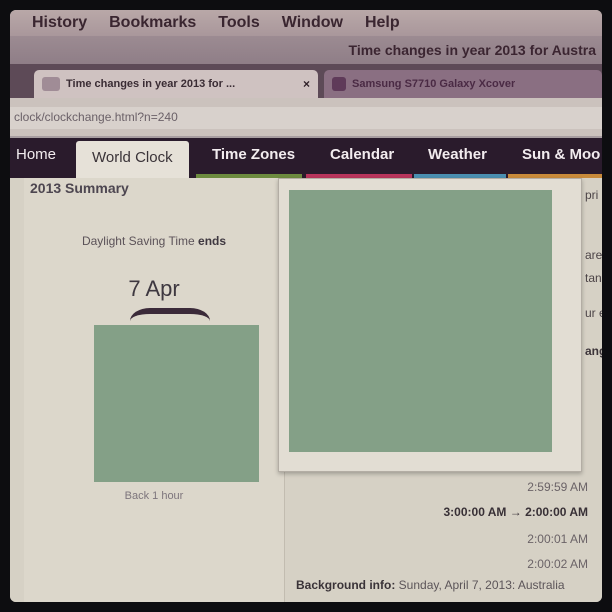 The height and width of the screenshot is (612, 612). I want to click on dst-ends: ends, so click(212, 241).